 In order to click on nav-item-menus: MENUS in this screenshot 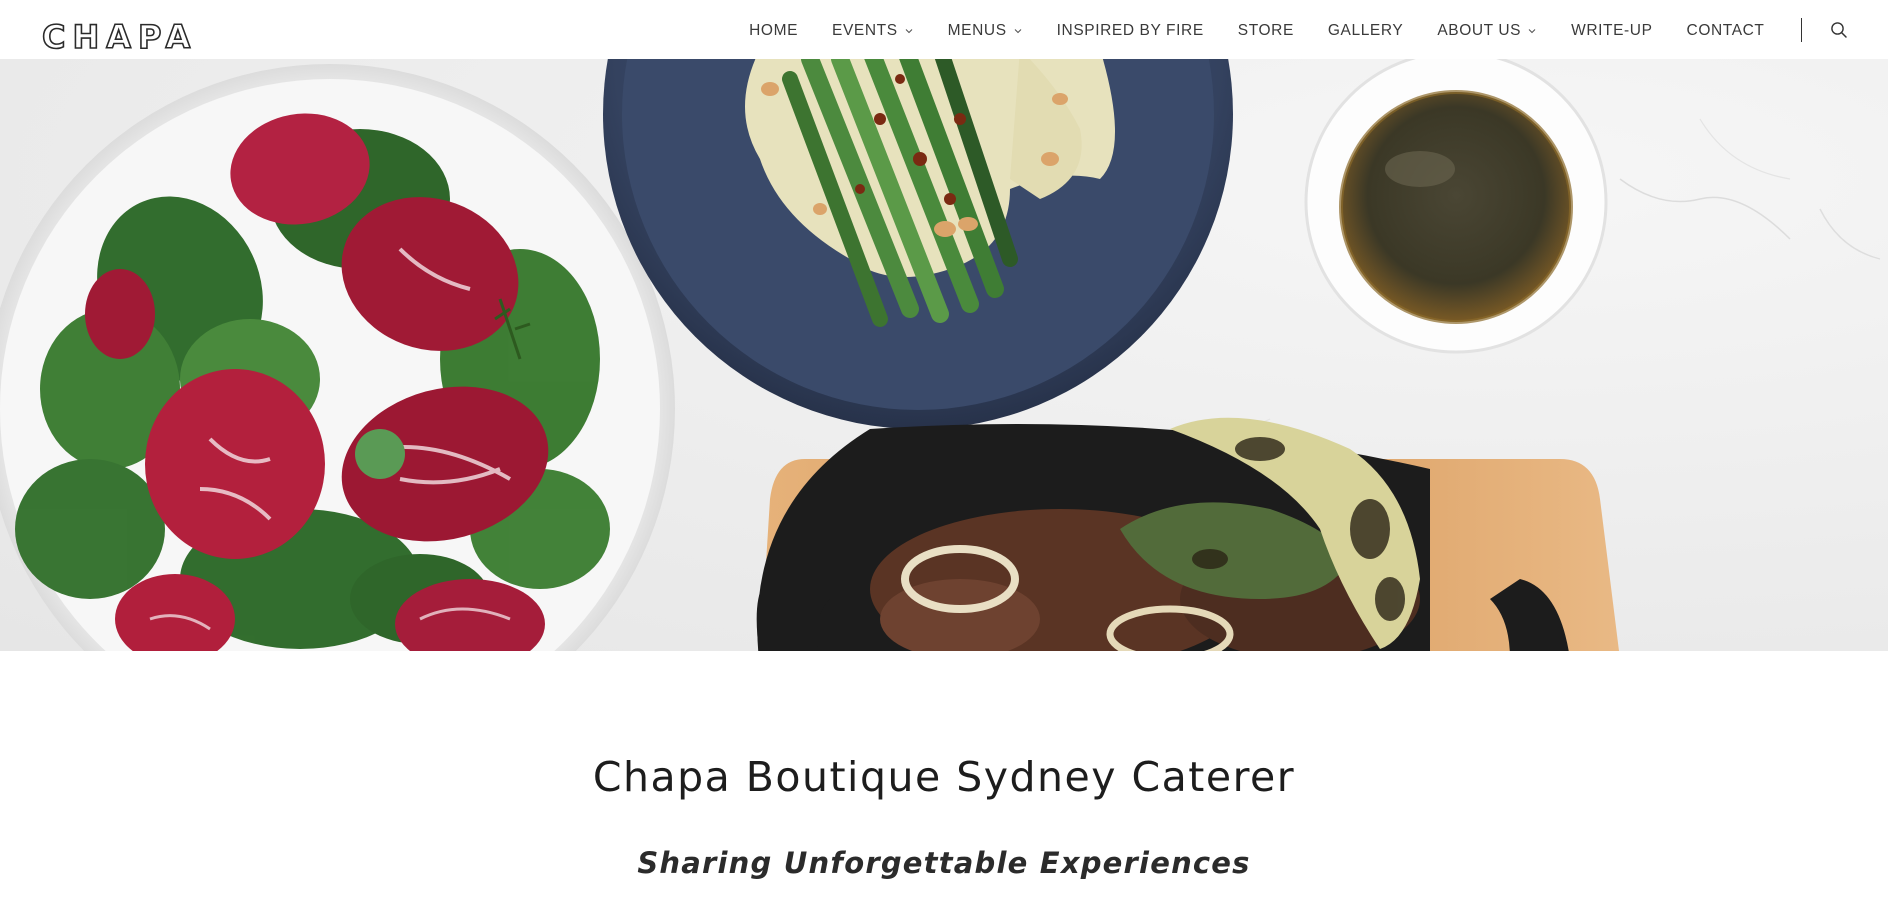, I will do `click(985, 30)`.